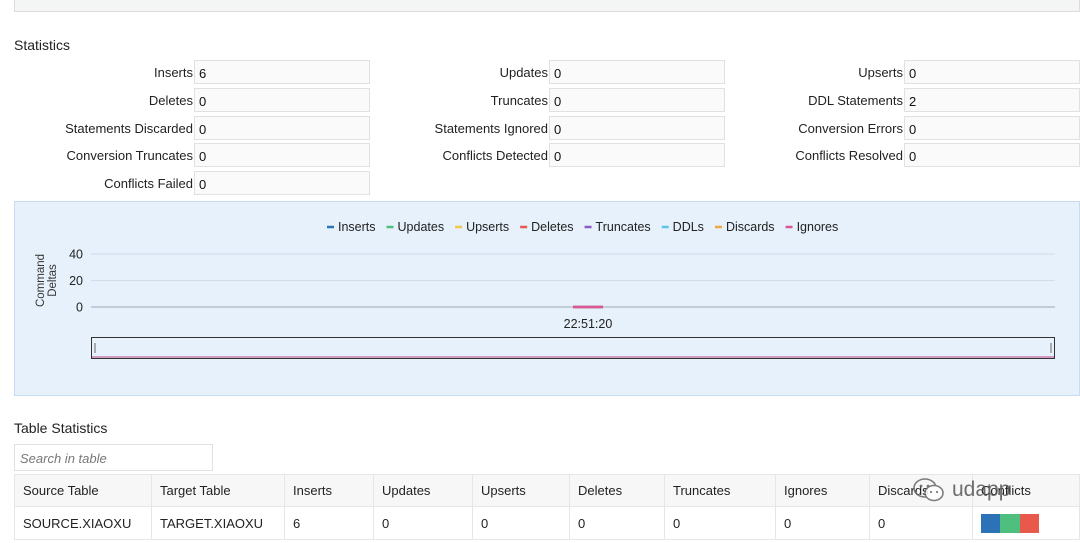 The height and width of the screenshot is (543, 1080). I want to click on watermark: udapp, so click(961, 490).